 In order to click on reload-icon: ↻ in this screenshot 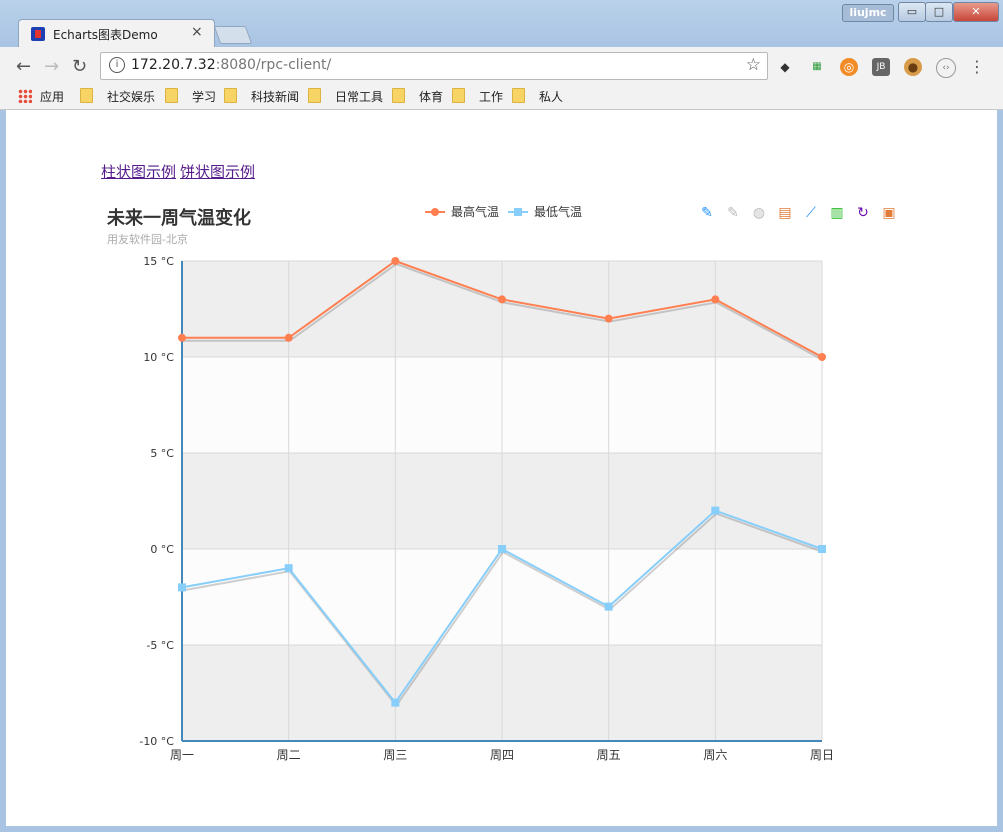, I will do `click(79, 66)`.